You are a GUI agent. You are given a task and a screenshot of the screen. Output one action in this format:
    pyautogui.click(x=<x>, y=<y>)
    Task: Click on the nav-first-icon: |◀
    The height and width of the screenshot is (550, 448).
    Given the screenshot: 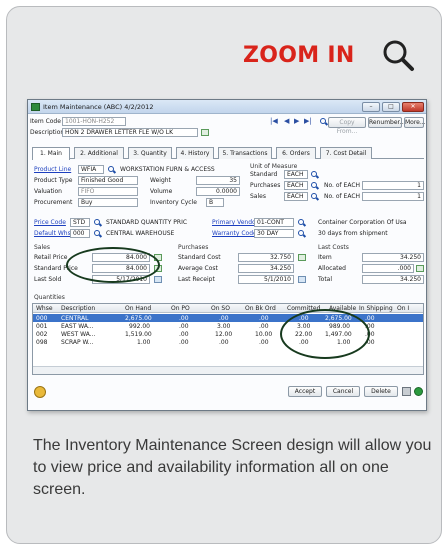 What is the action you would take?
    pyautogui.click(x=274, y=121)
    